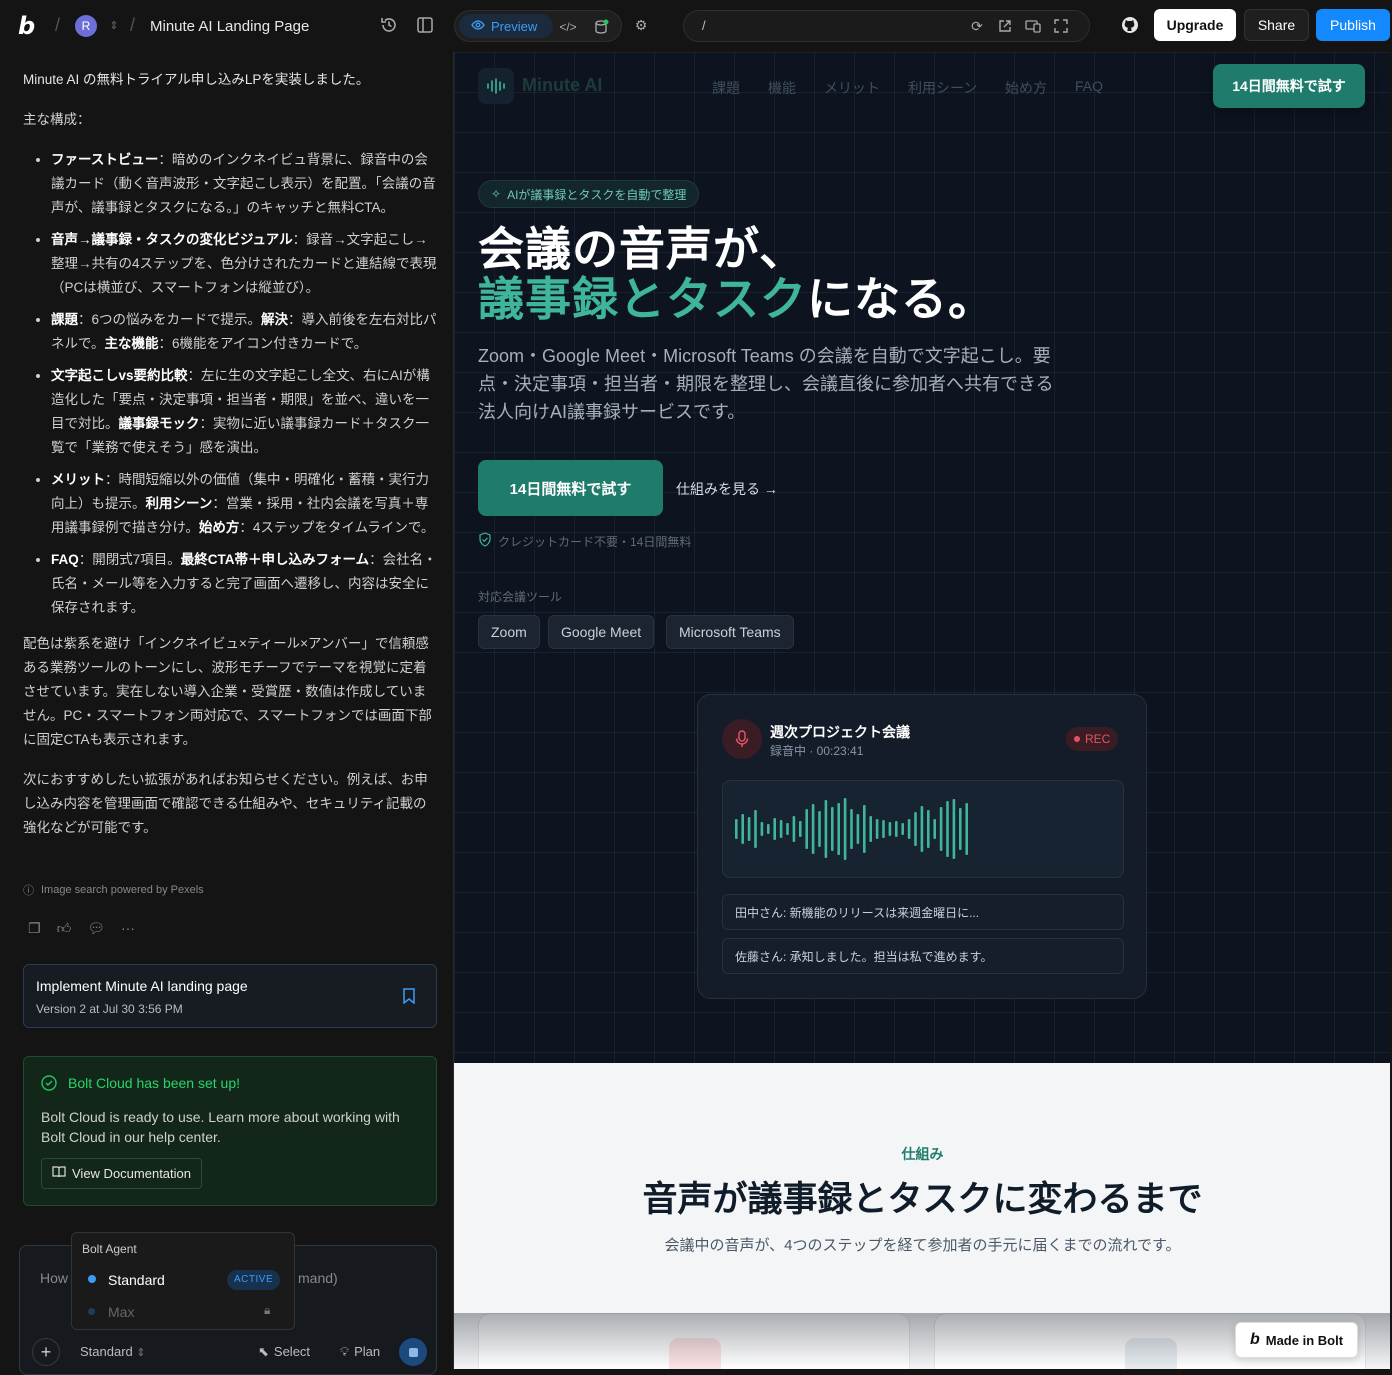  What do you see at coordinates (726, 88) in the screenshot?
I see `nav-link-issues: 課題` at bounding box center [726, 88].